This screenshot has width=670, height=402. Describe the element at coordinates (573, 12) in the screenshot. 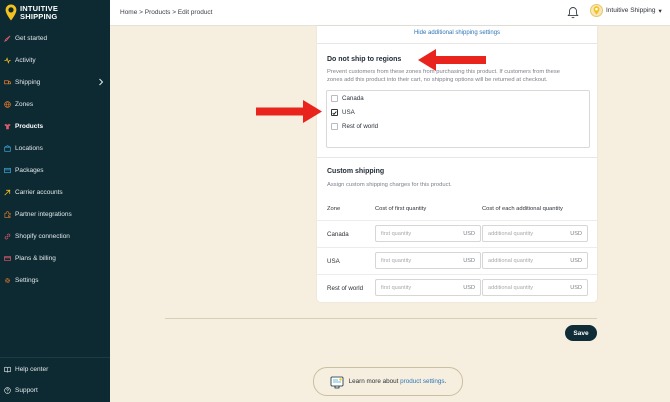

I see `bell-icon` at that location.